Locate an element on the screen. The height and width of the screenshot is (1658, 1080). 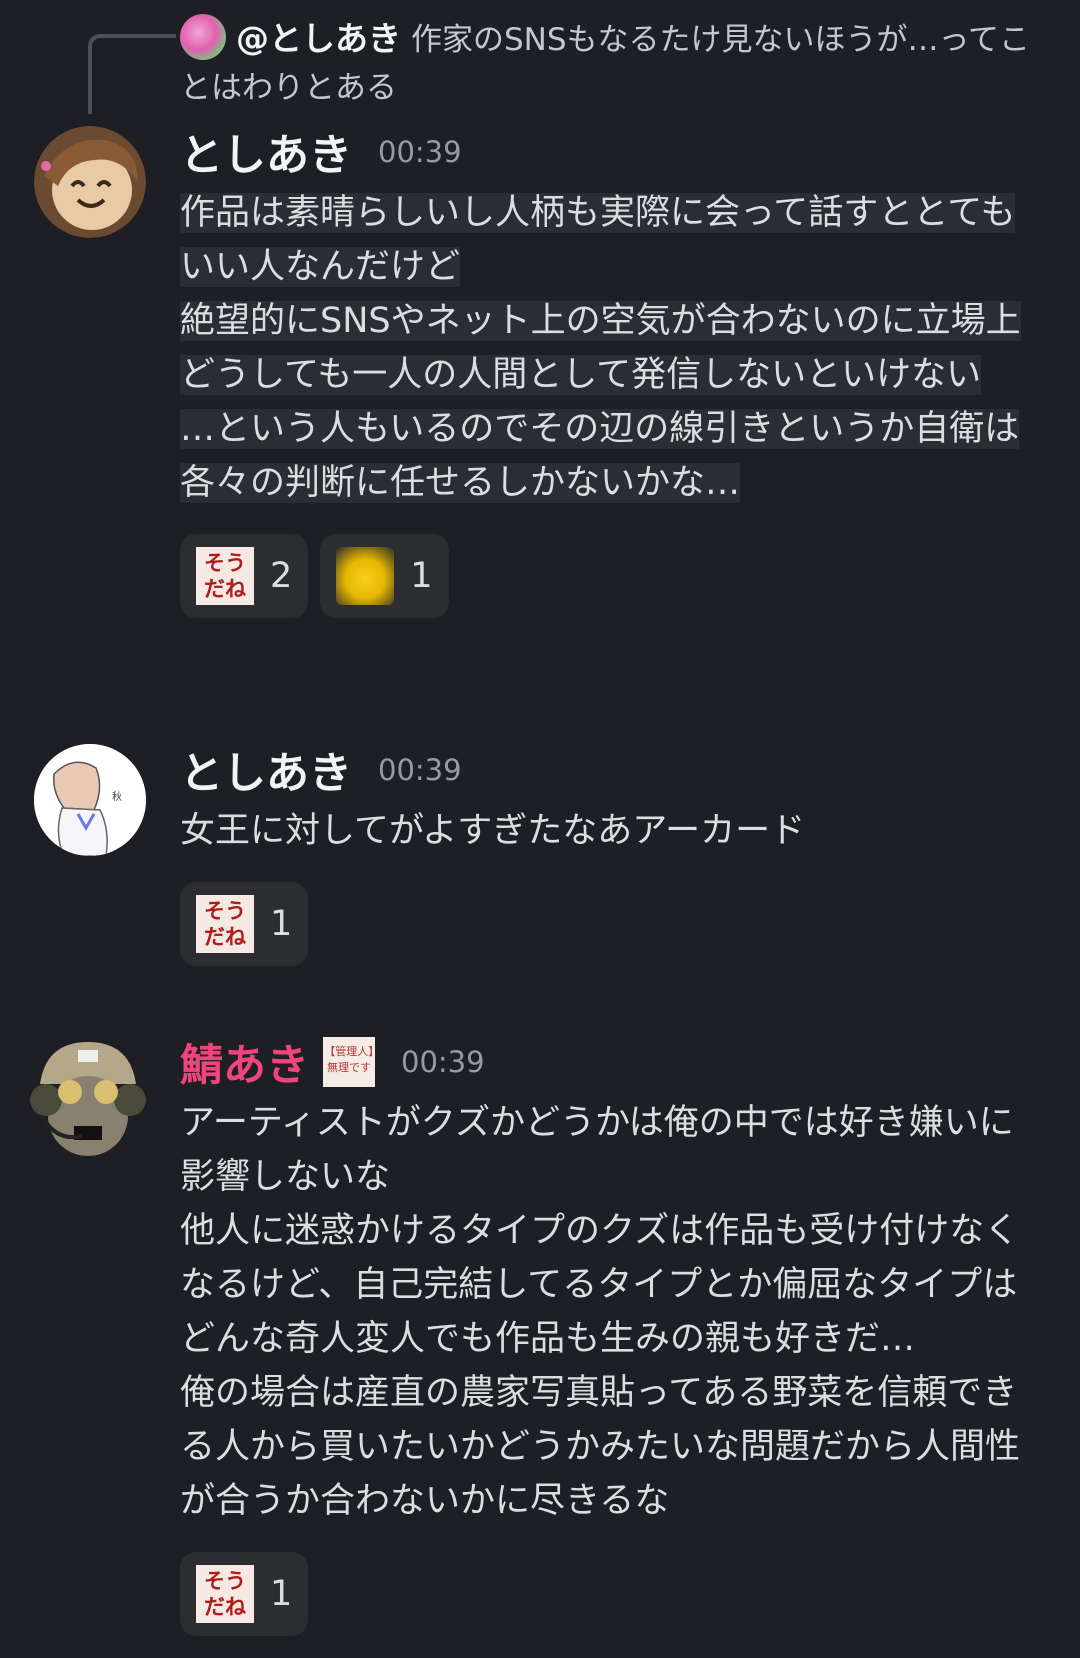
author-name: 鯖あき is located at coordinates (244, 1062).